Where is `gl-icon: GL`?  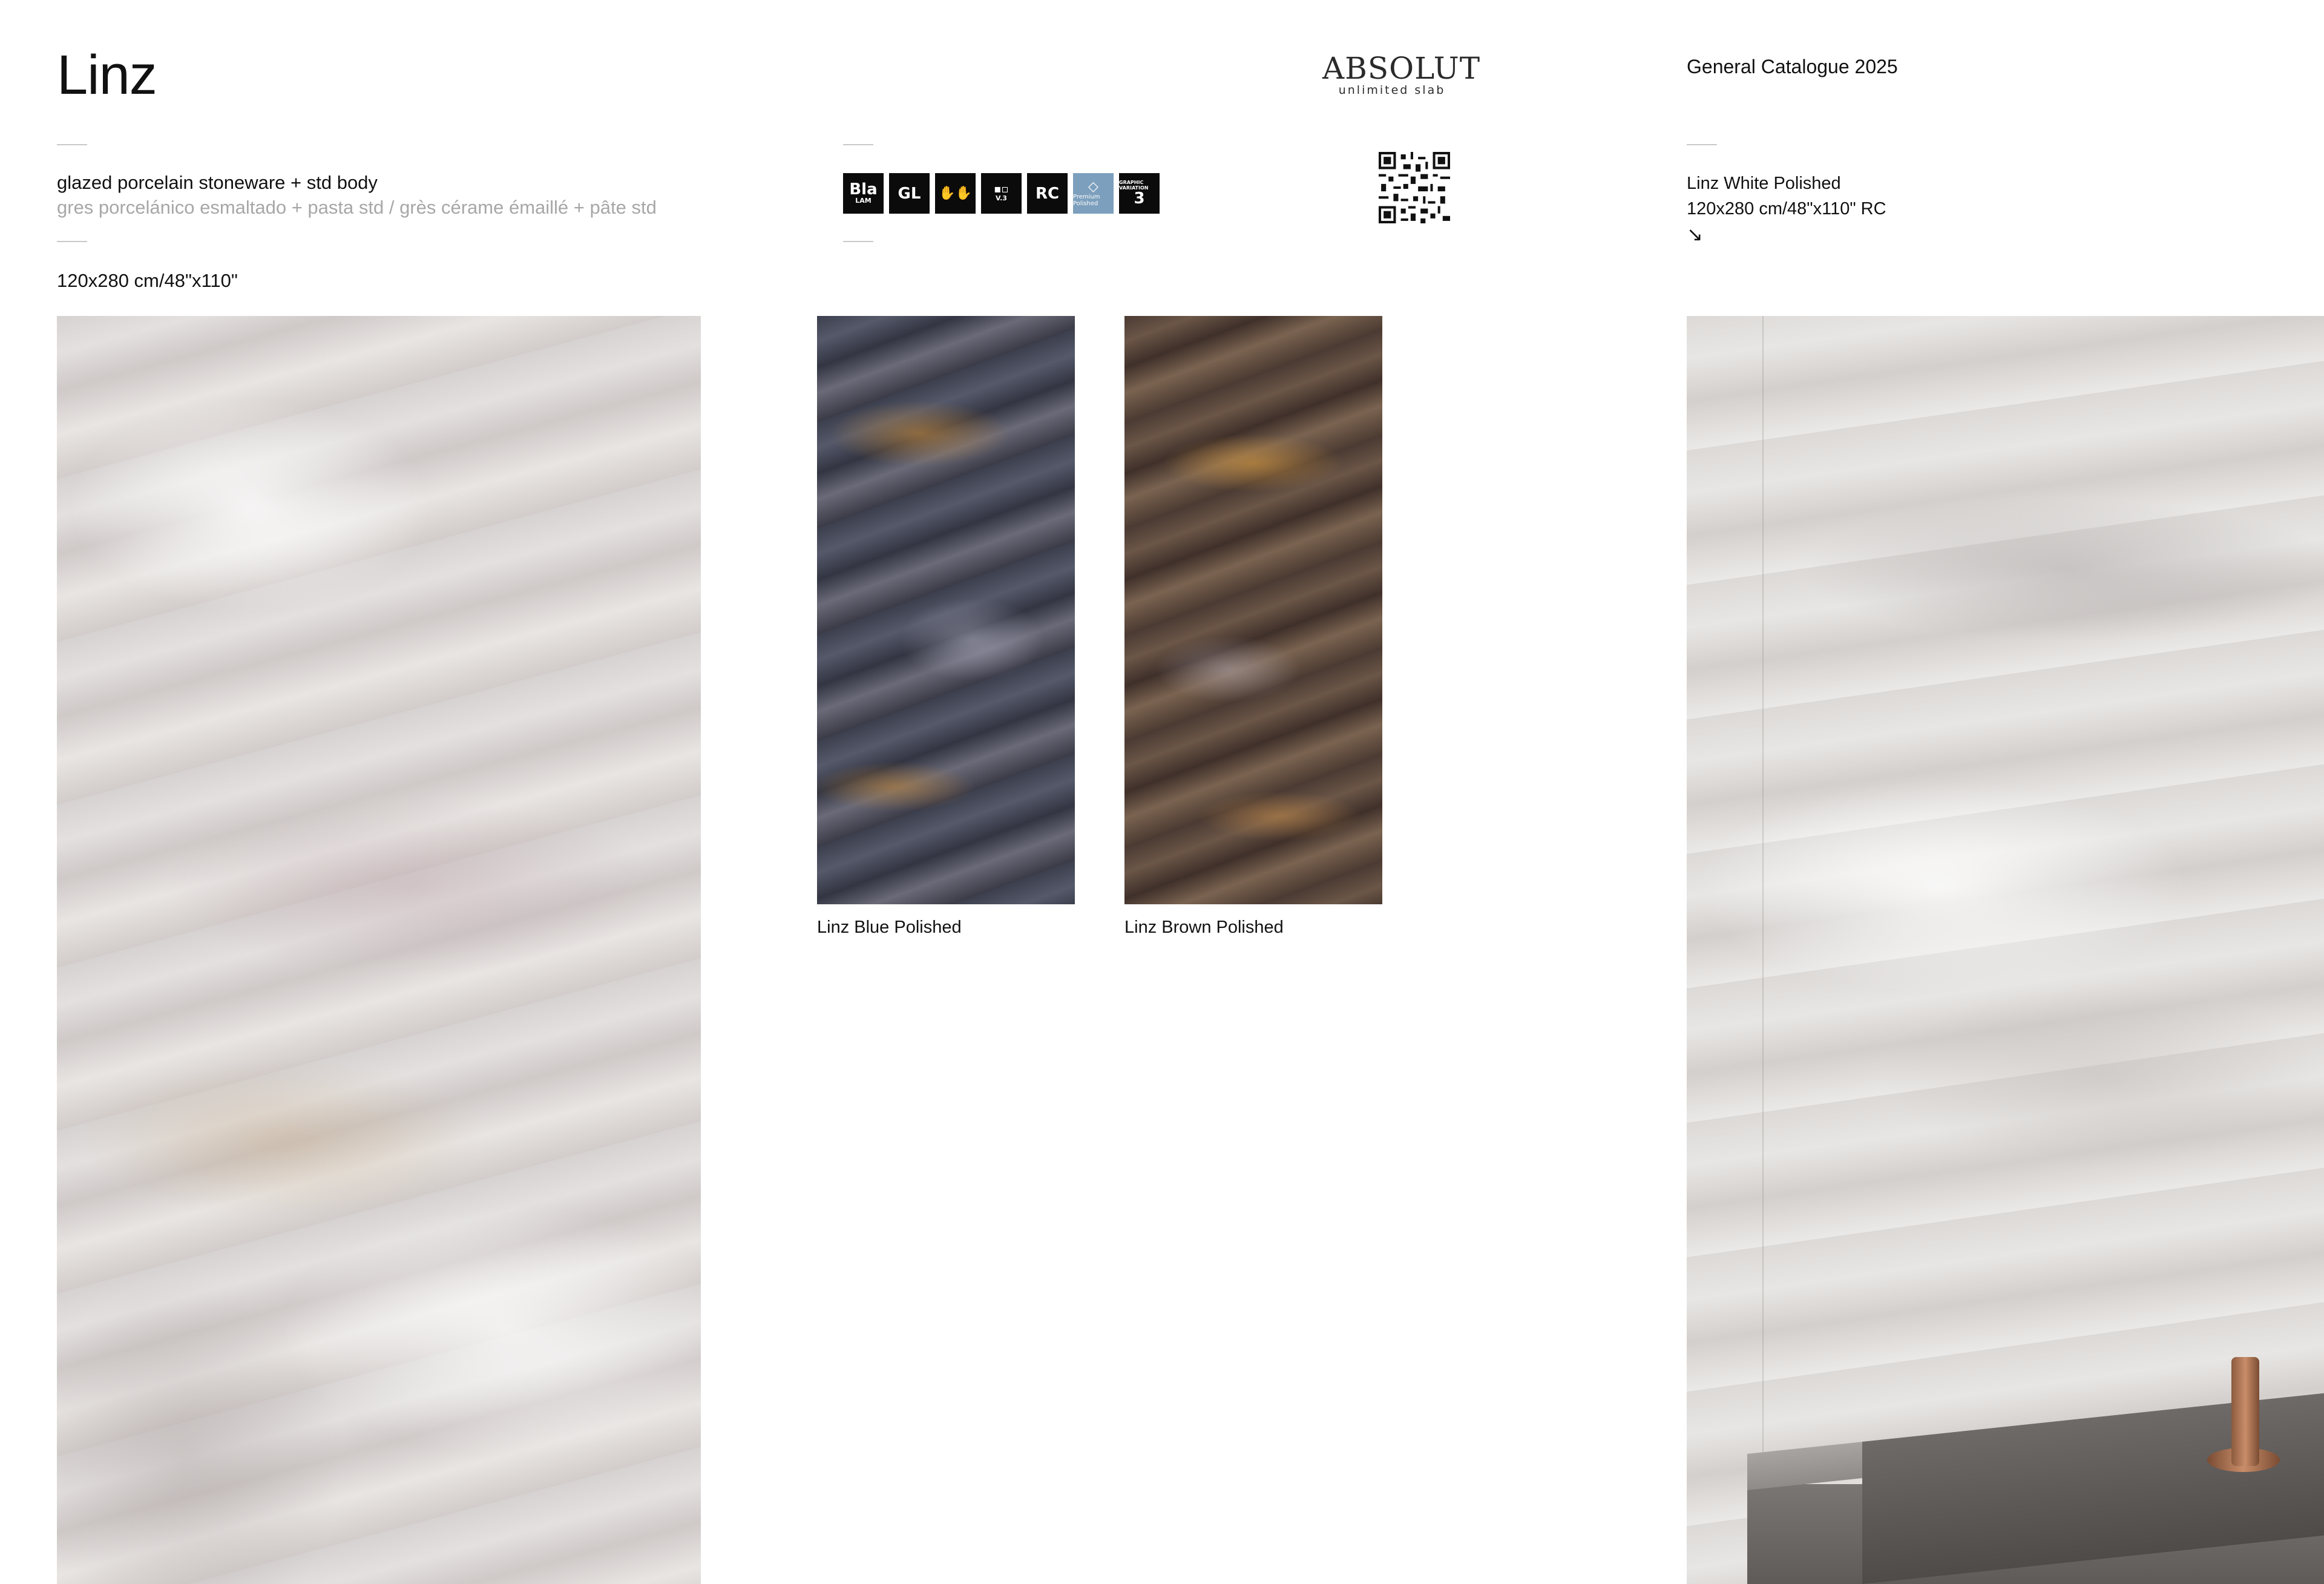
gl-icon: GL is located at coordinates (909, 193).